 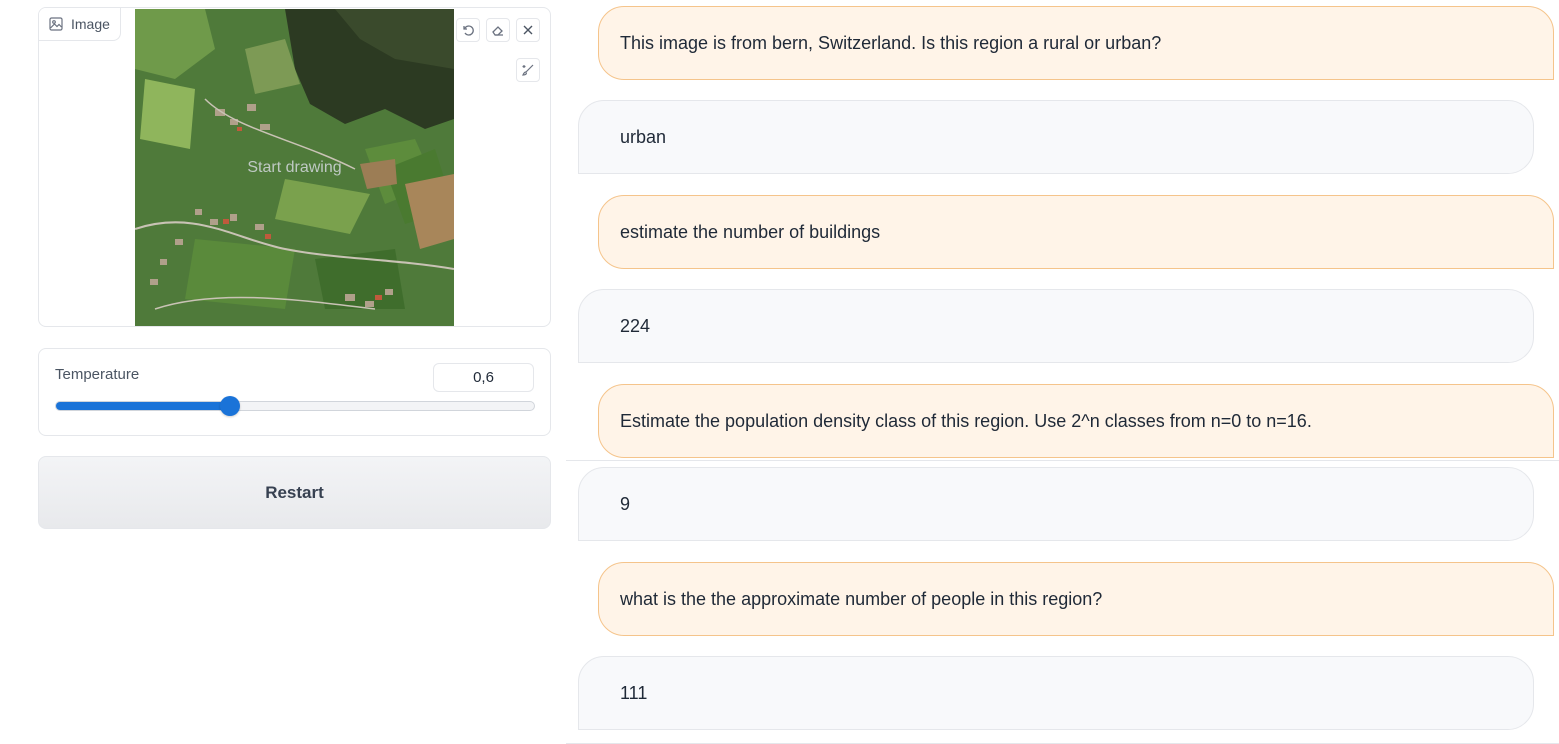 I want to click on image-label-badge: Image, so click(x=80, y=24).